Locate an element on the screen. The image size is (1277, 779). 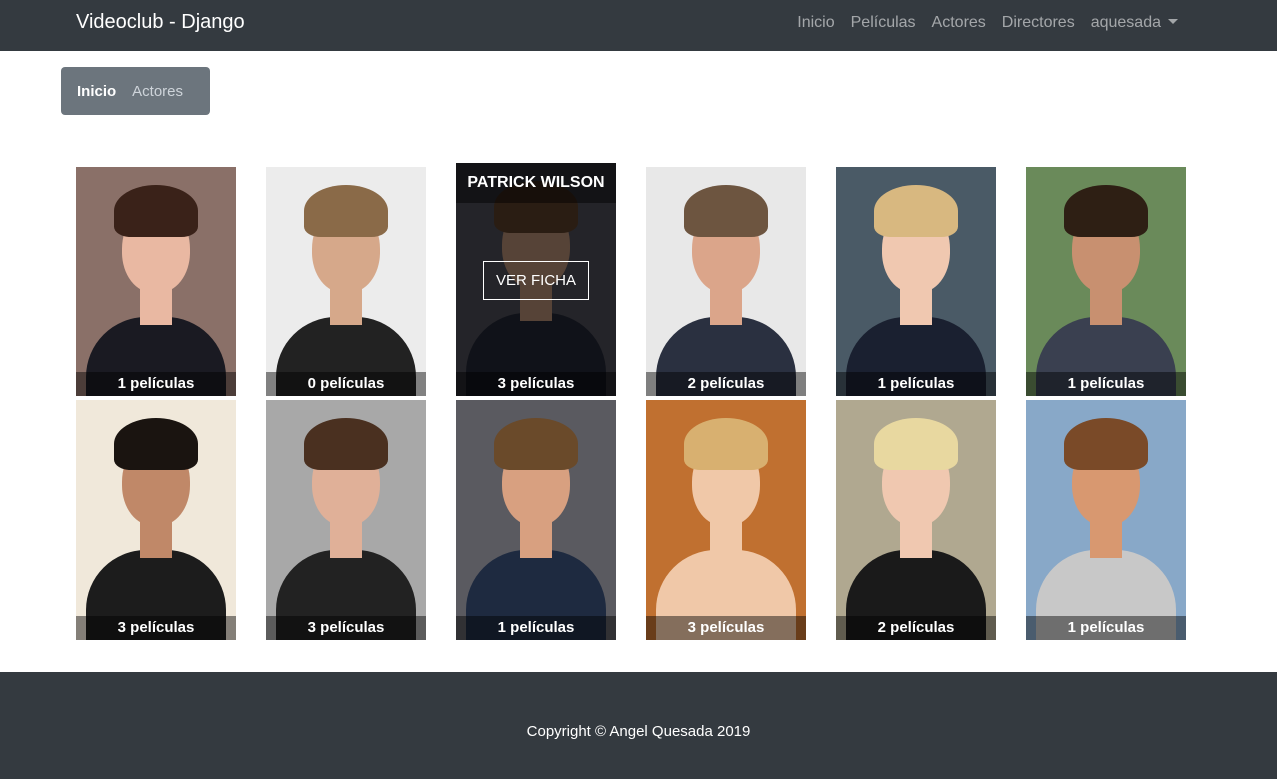
nav-link-inicio: Inicio is located at coordinates (815, 23).